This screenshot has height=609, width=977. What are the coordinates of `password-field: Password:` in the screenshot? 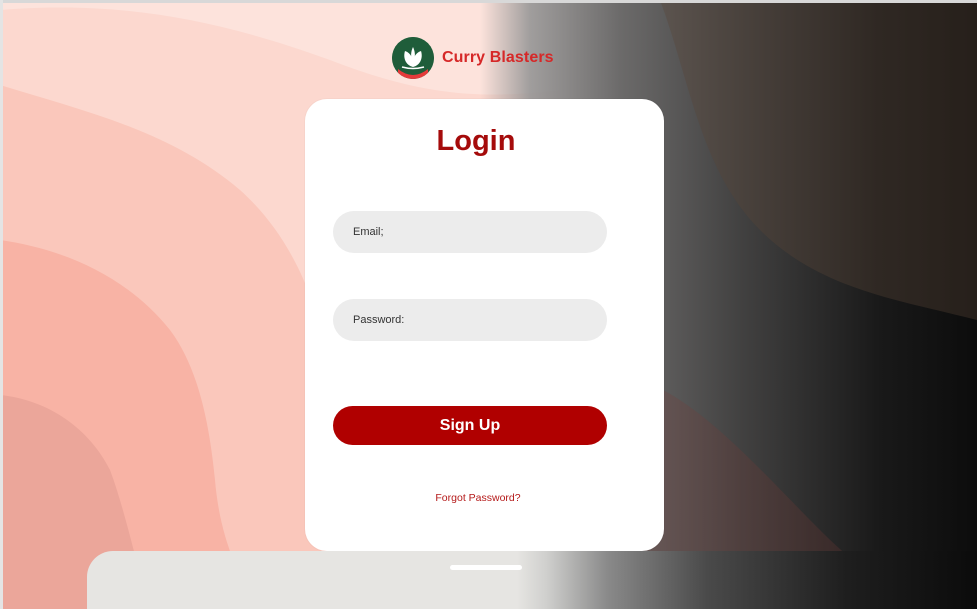 It's located at (470, 320).